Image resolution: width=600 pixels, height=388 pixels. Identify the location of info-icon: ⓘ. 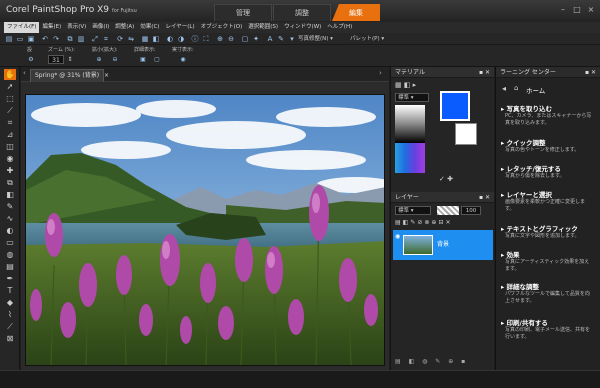
(195, 39).